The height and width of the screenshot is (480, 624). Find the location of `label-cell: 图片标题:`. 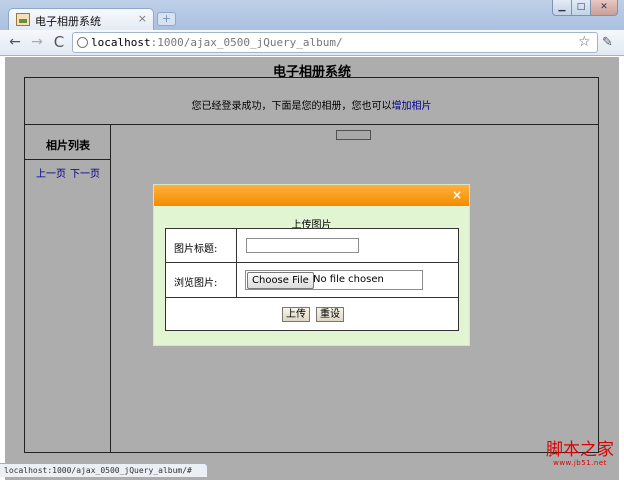

label-cell: 图片标题: is located at coordinates (201, 245).